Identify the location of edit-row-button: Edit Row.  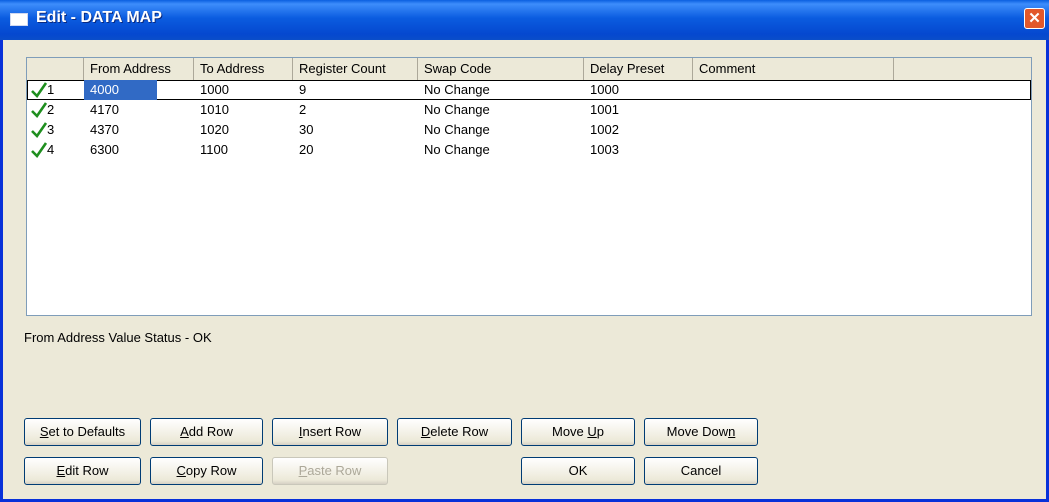
(82, 471).